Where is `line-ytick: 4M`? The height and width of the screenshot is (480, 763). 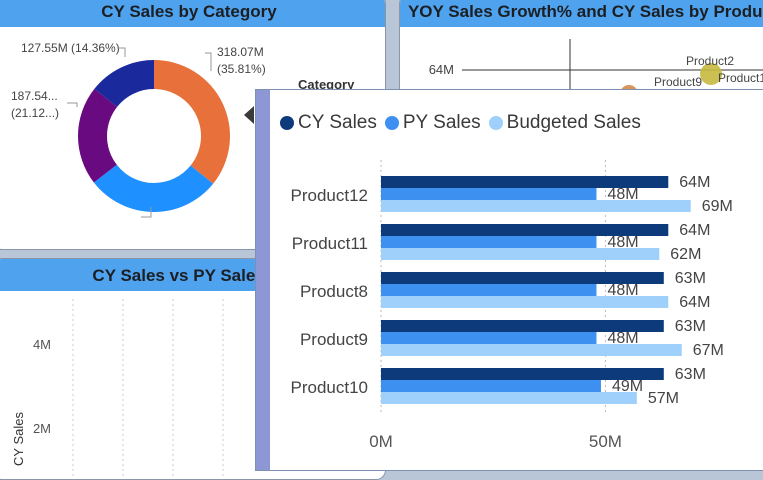
line-ytick: 4M is located at coordinates (42, 344).